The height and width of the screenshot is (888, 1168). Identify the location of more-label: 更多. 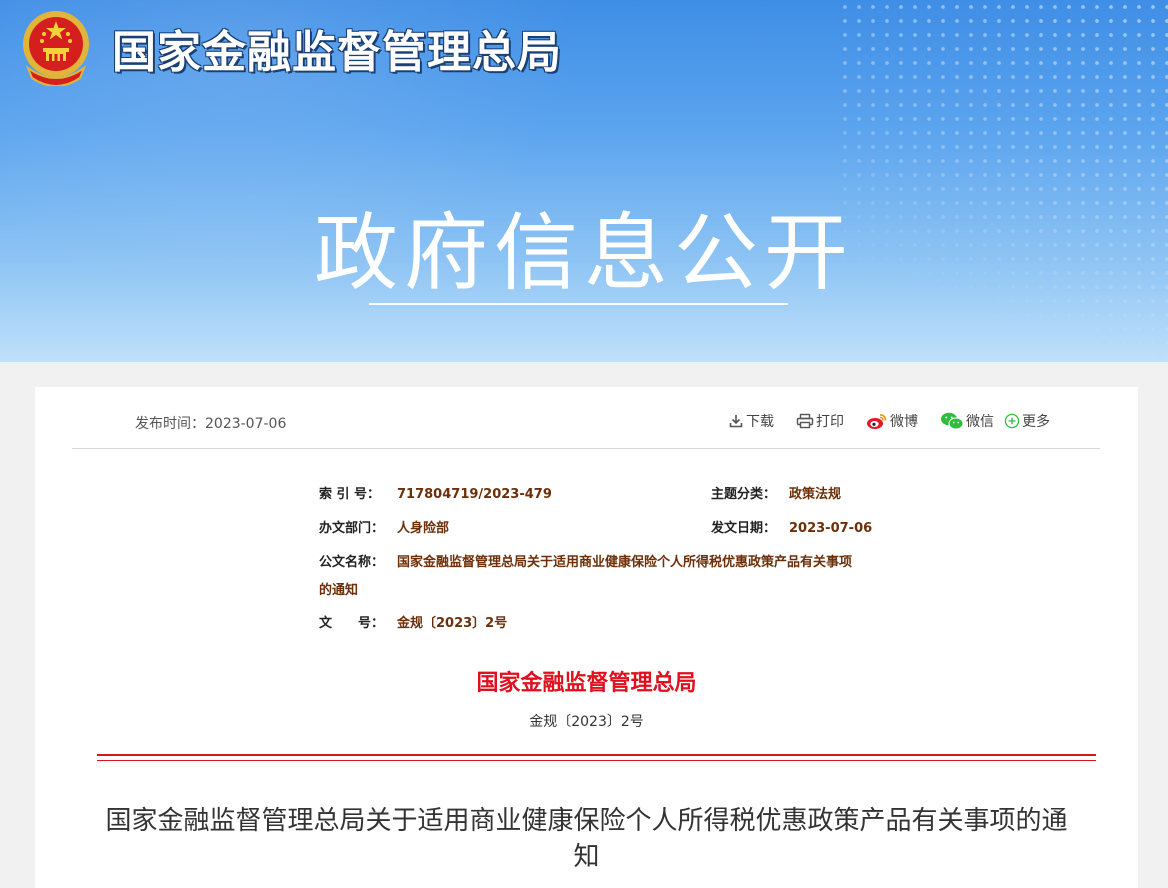
(1036, 422).